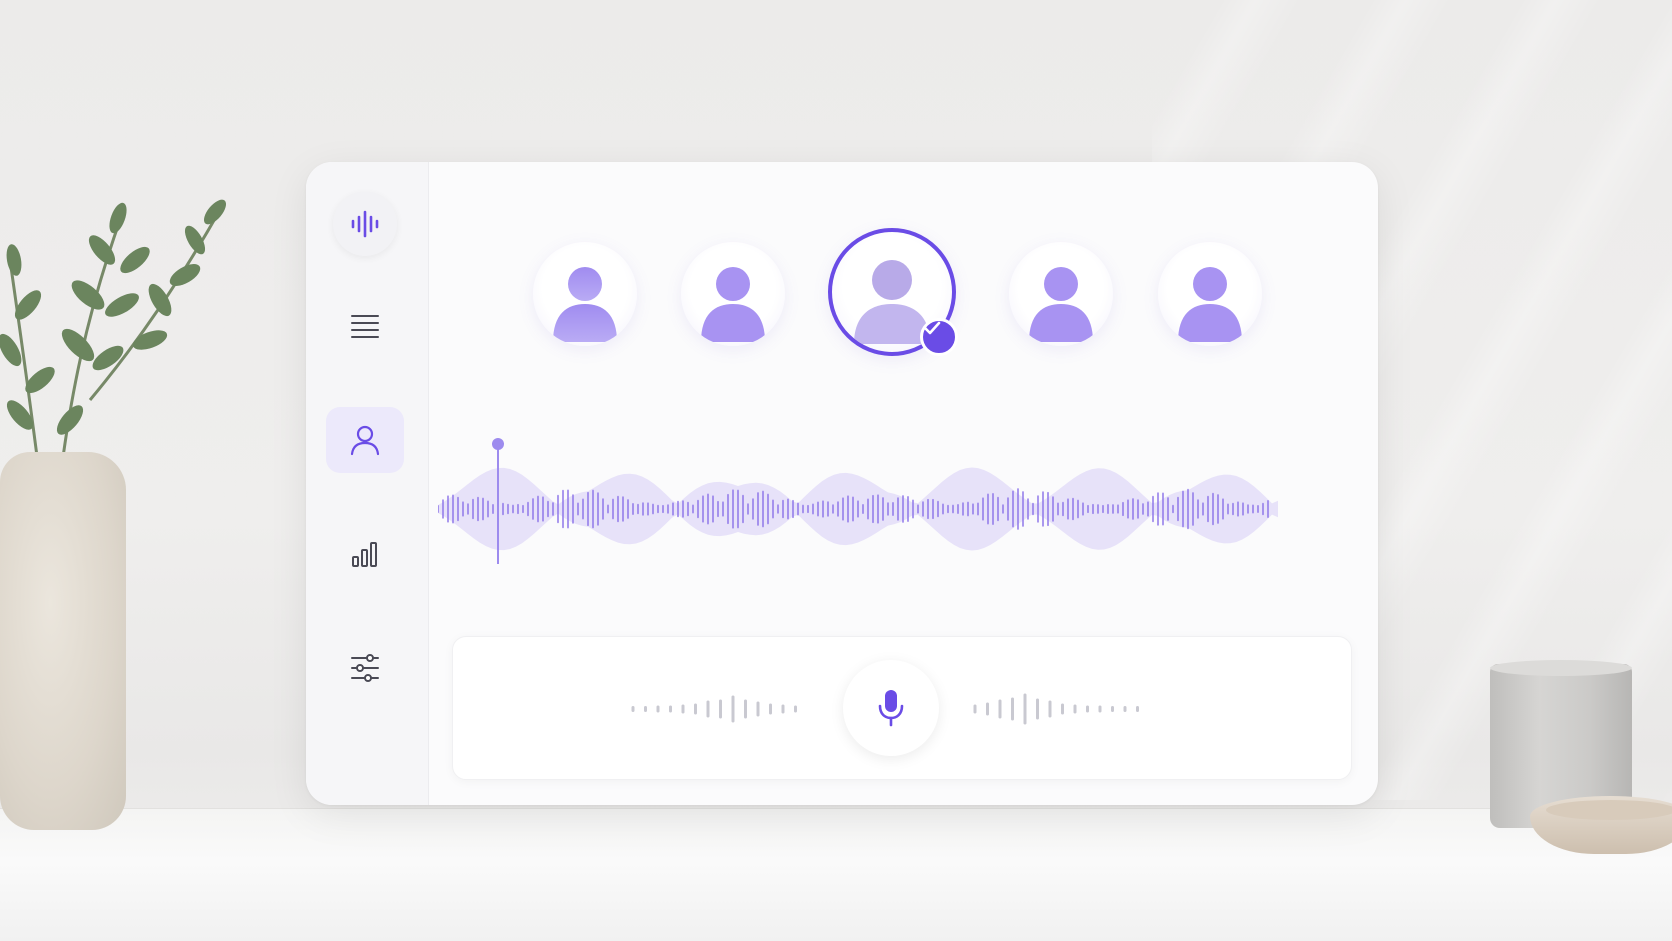 The width and height of the screenshot is (1672, 941). I want to click on bar-chart-icon, so click(364, 554).